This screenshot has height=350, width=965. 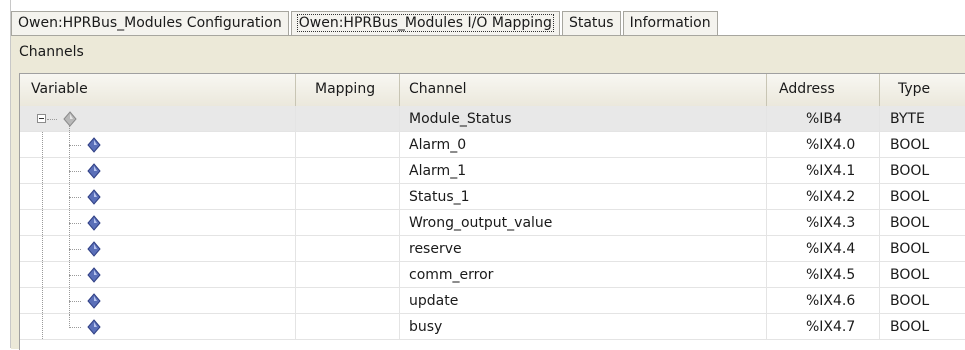 I want to click on table-row: busy %IX4.7 BOOL, so click(x=492, y=327).